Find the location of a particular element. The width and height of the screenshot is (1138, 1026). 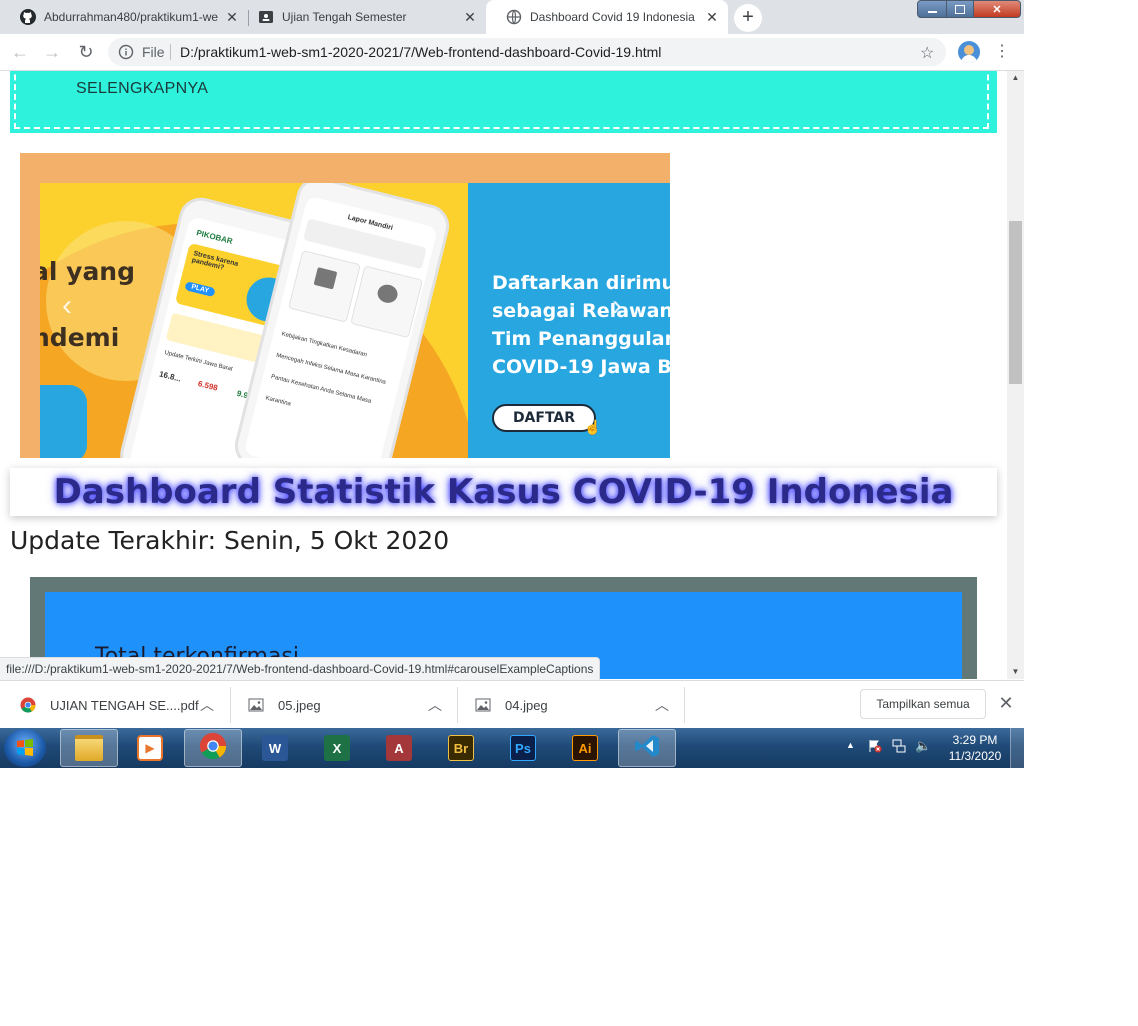

restore-button is located at coordinates (960, 9).